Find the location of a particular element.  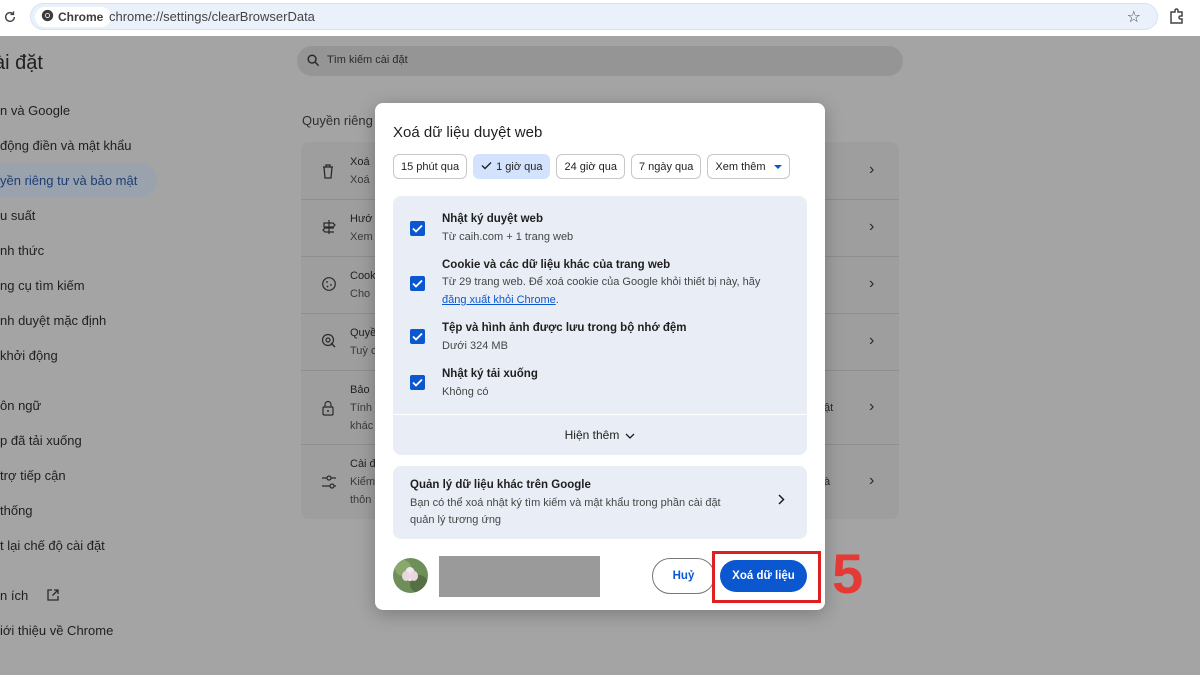

site-settings-icon is located at coordinates (329, 341).